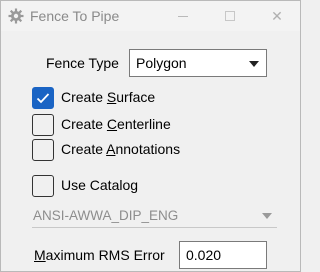  Describe the element at coordinates (40, 255) in the screenshot. I see `mnemonic-key: M` at that location.